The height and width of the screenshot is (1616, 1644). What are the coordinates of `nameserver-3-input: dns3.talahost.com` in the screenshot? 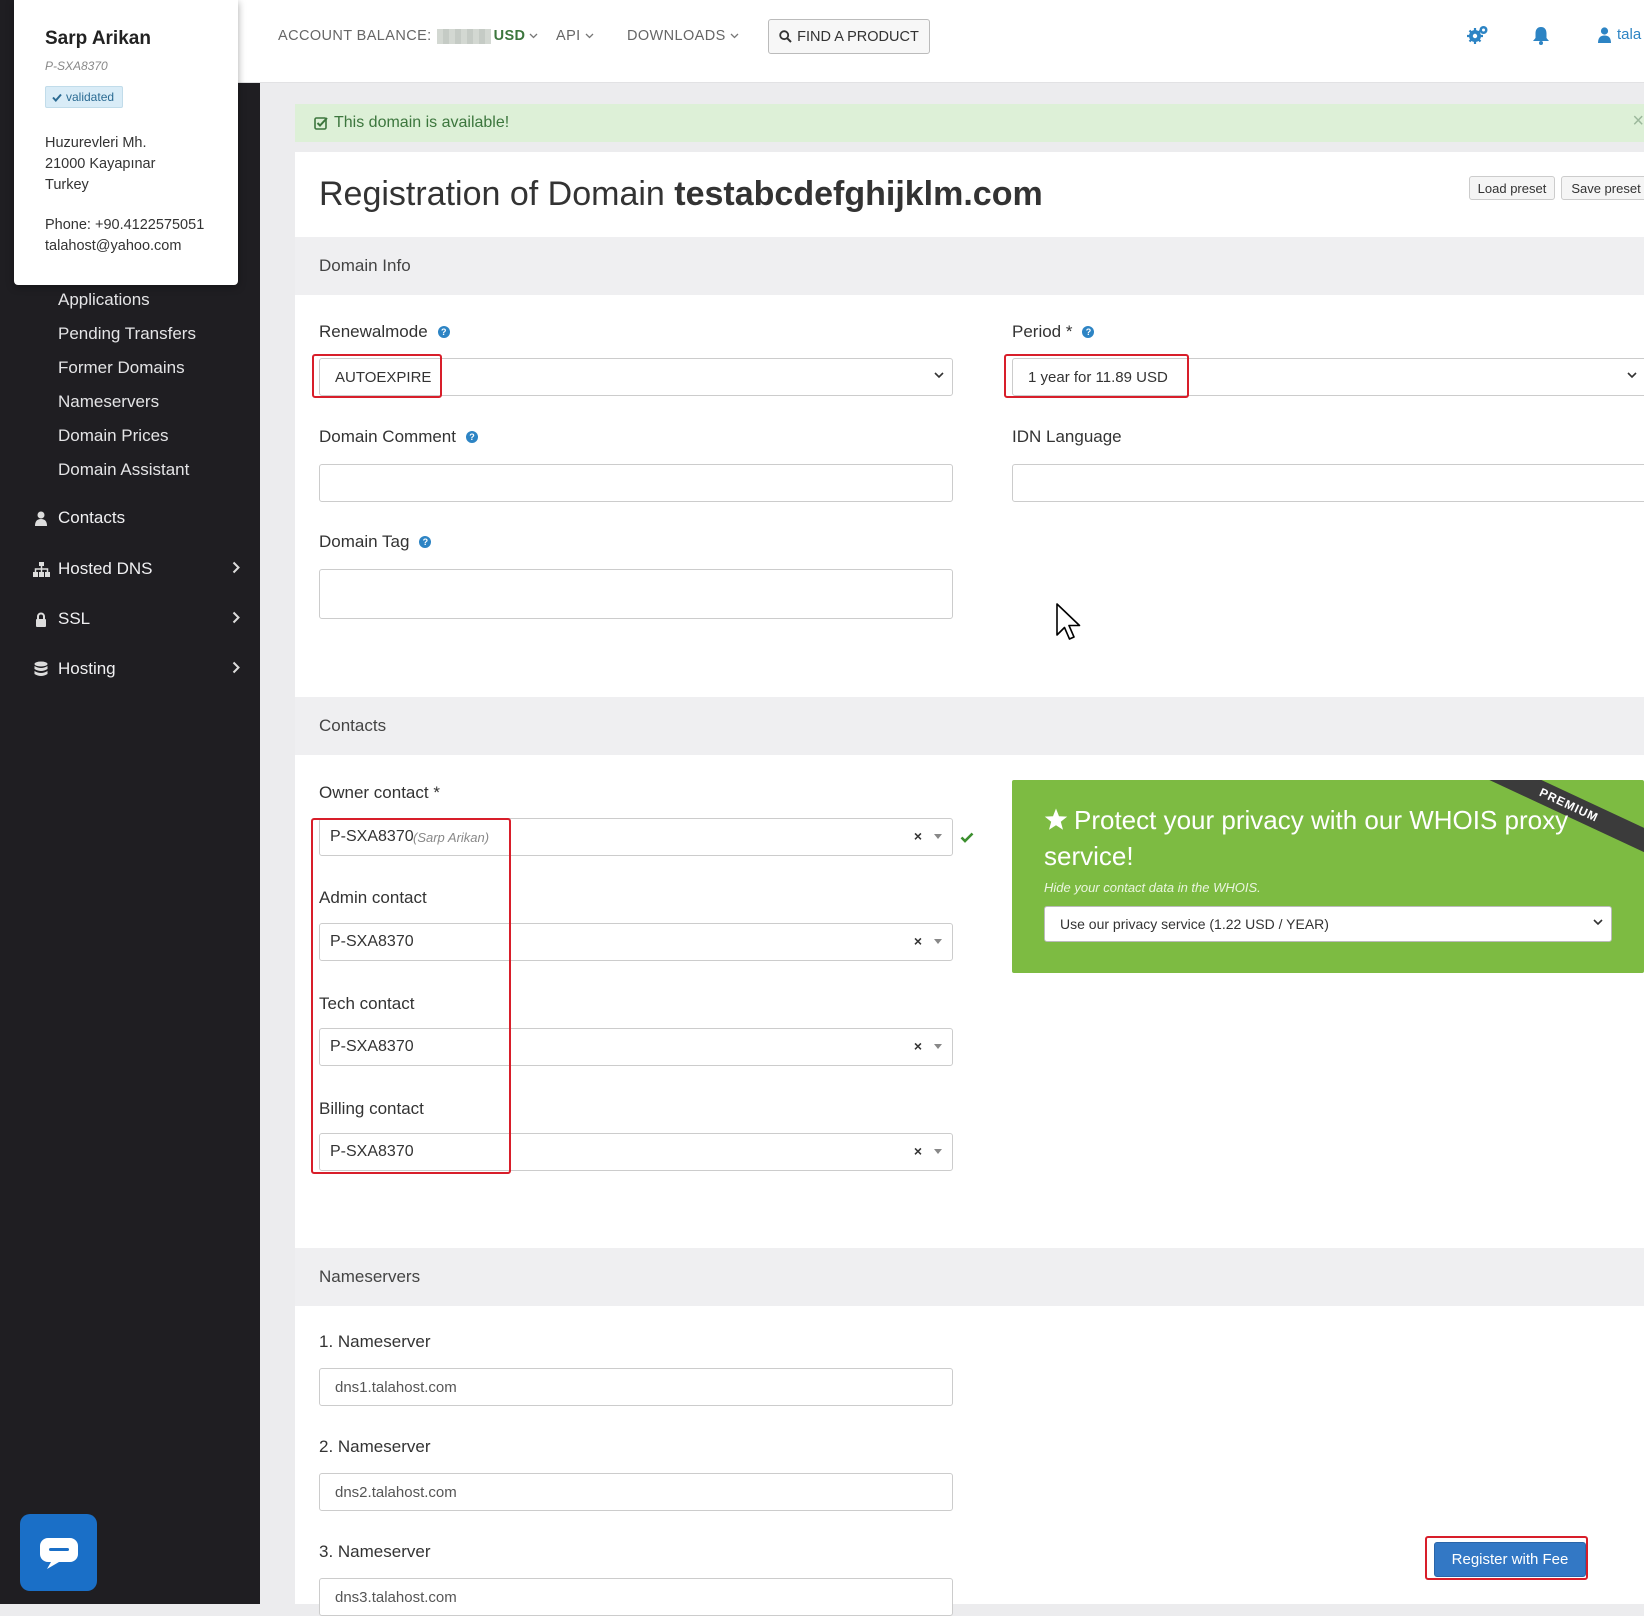 It's located at (636, 1597).